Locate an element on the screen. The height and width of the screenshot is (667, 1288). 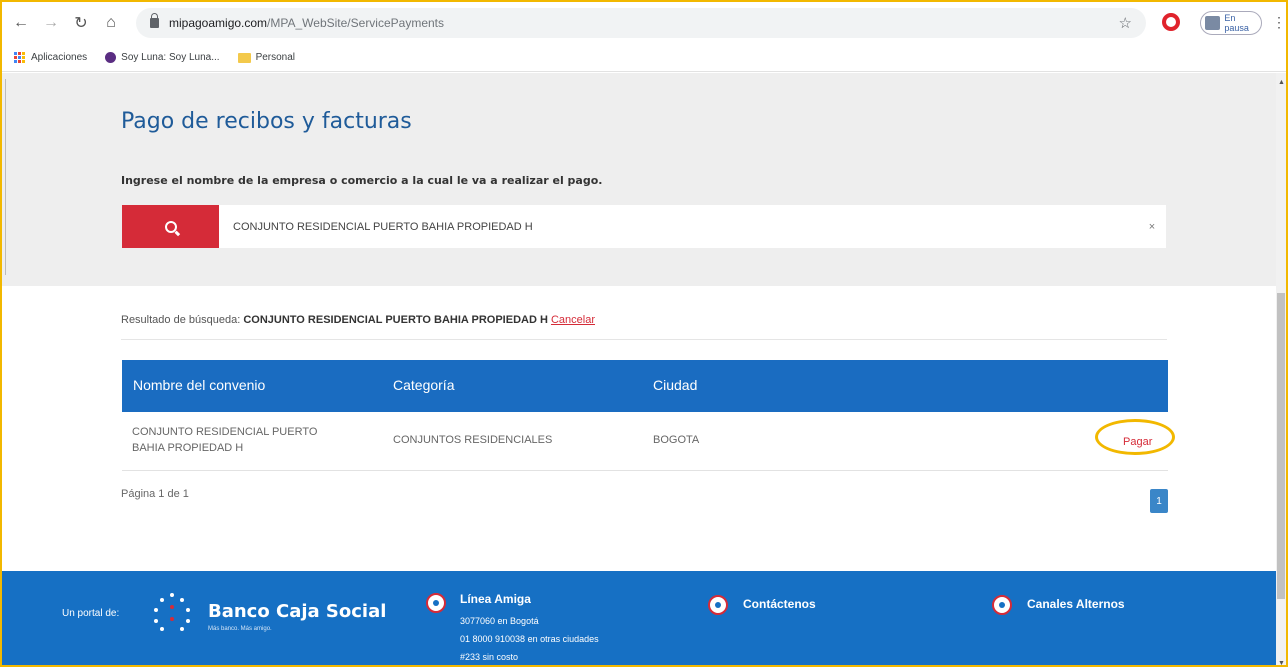
cell-name-line: BAHIA PROPIEDAD H is located at coordinates (188, 448).